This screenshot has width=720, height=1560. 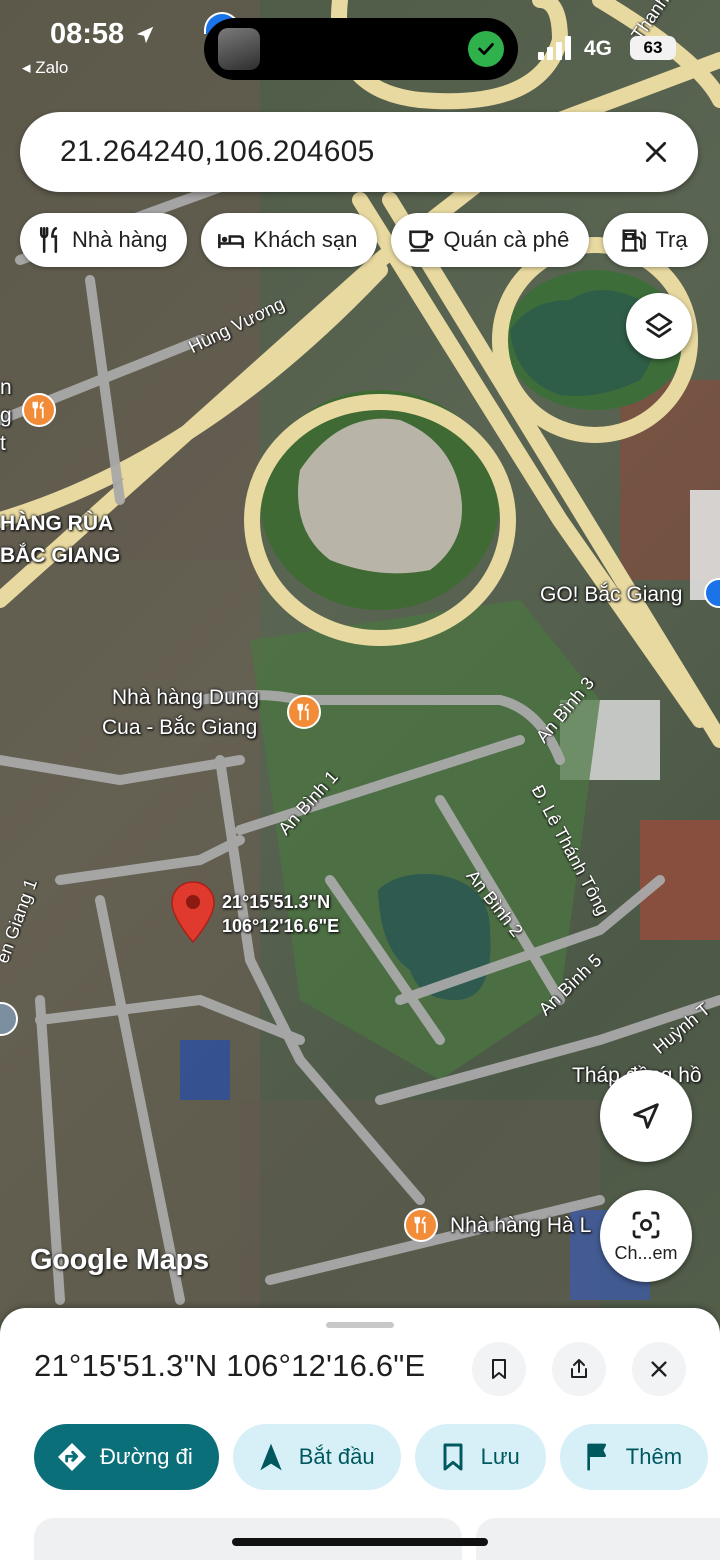 I want to click on camera-lens-icon, so click(x=646, y=1224).